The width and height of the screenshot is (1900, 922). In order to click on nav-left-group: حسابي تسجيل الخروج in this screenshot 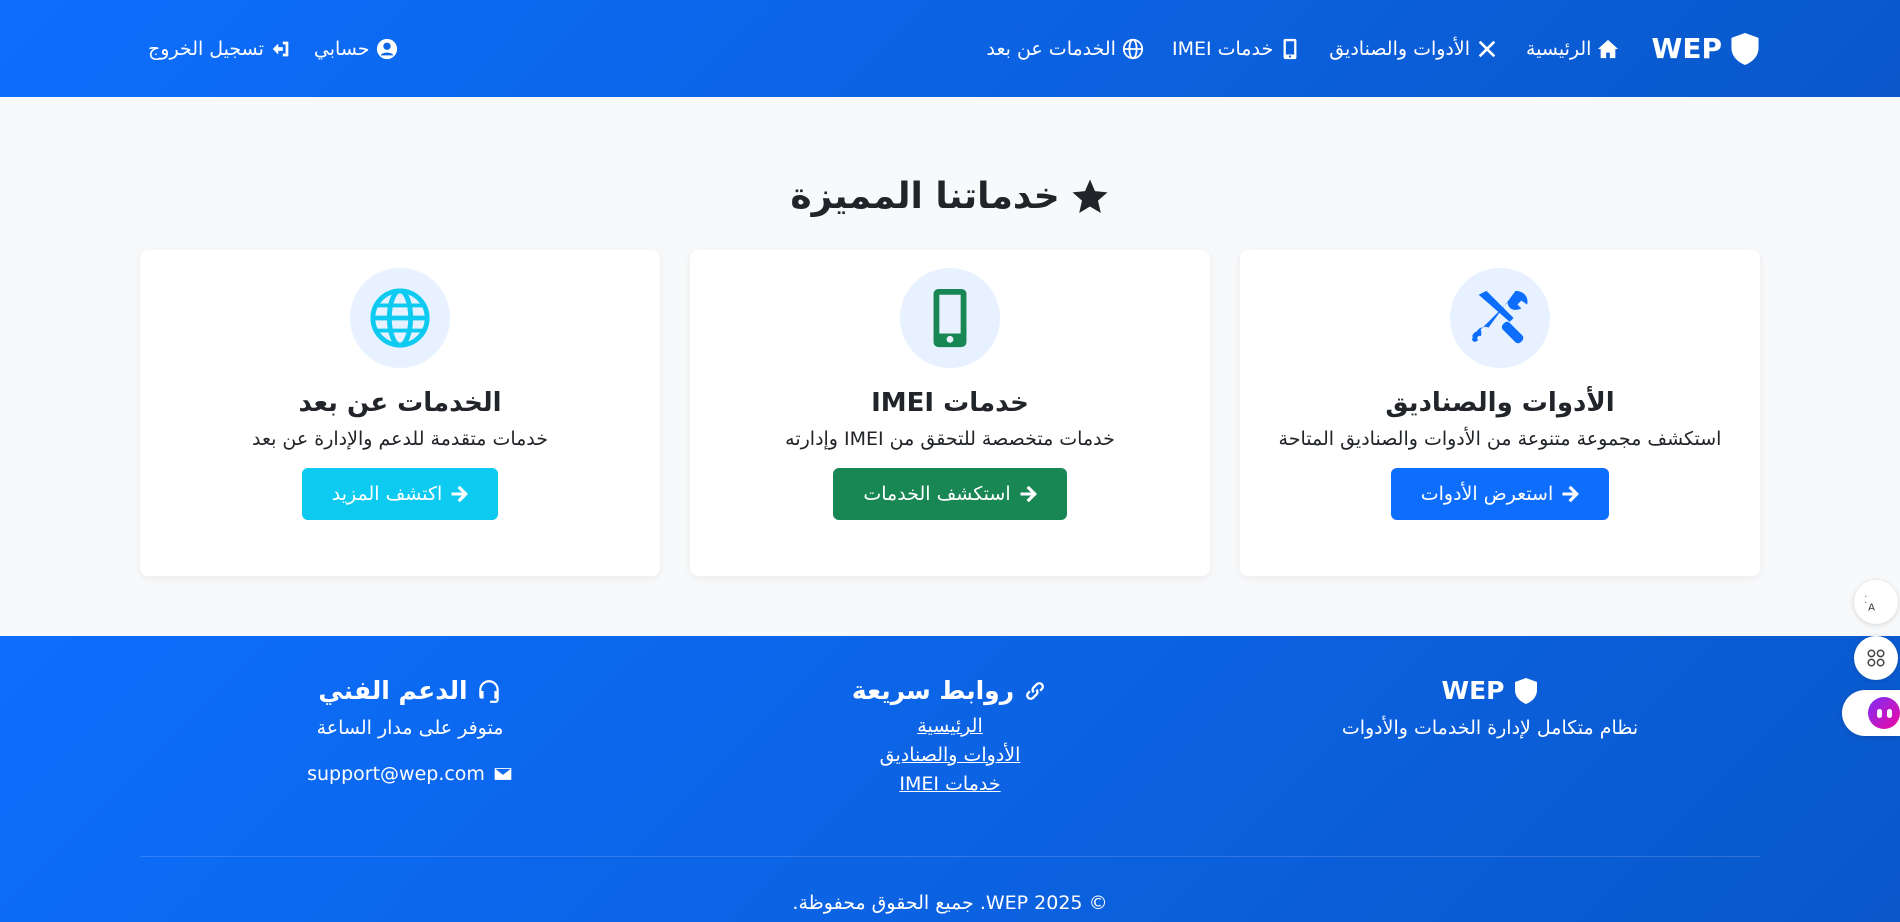, I will do `click(273, 49)`.